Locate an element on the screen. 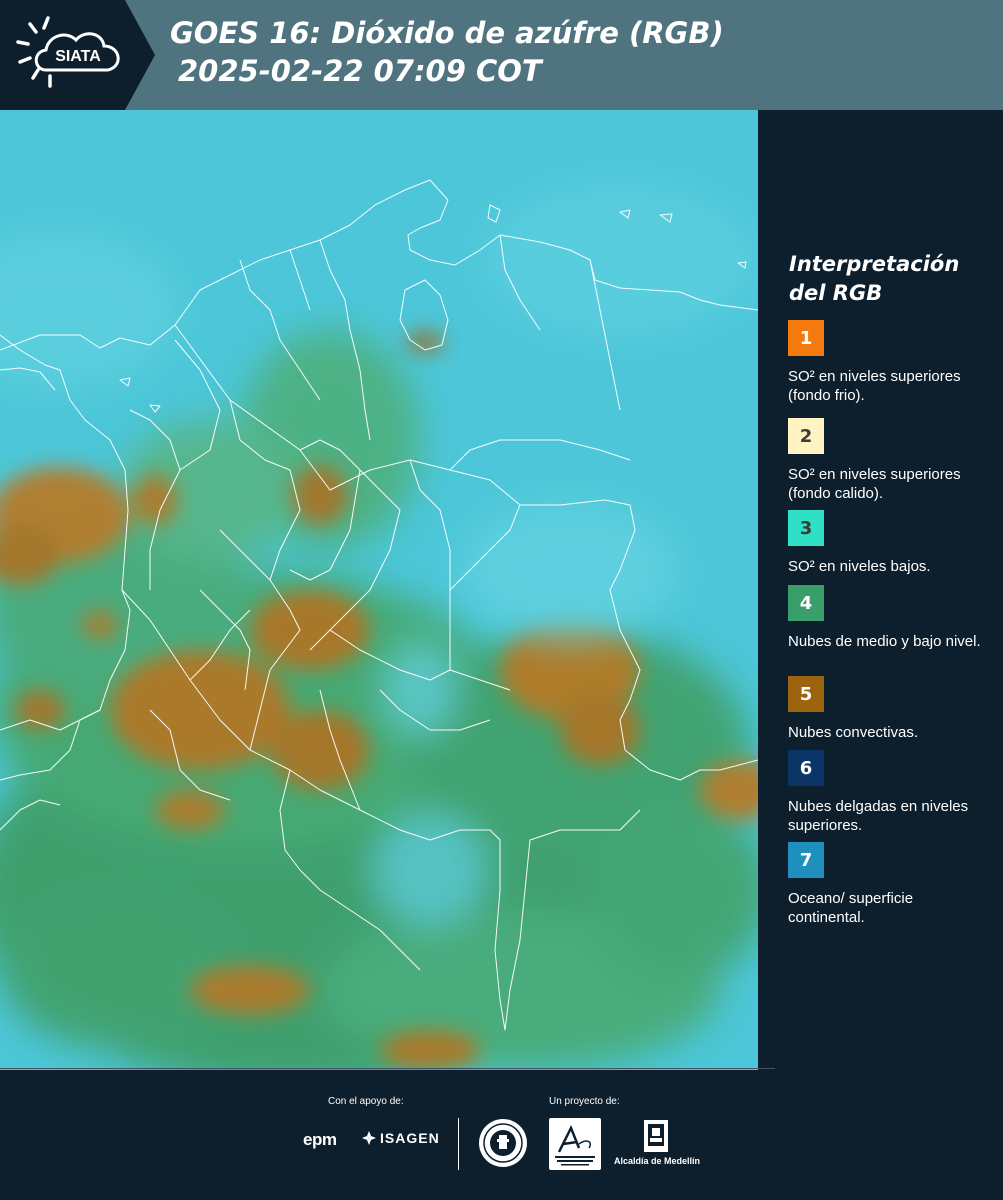 The height and width of the screenshot is (1200, 1003). legend-label-5: Nubes convectivas. is located at coordinates (853, 732).